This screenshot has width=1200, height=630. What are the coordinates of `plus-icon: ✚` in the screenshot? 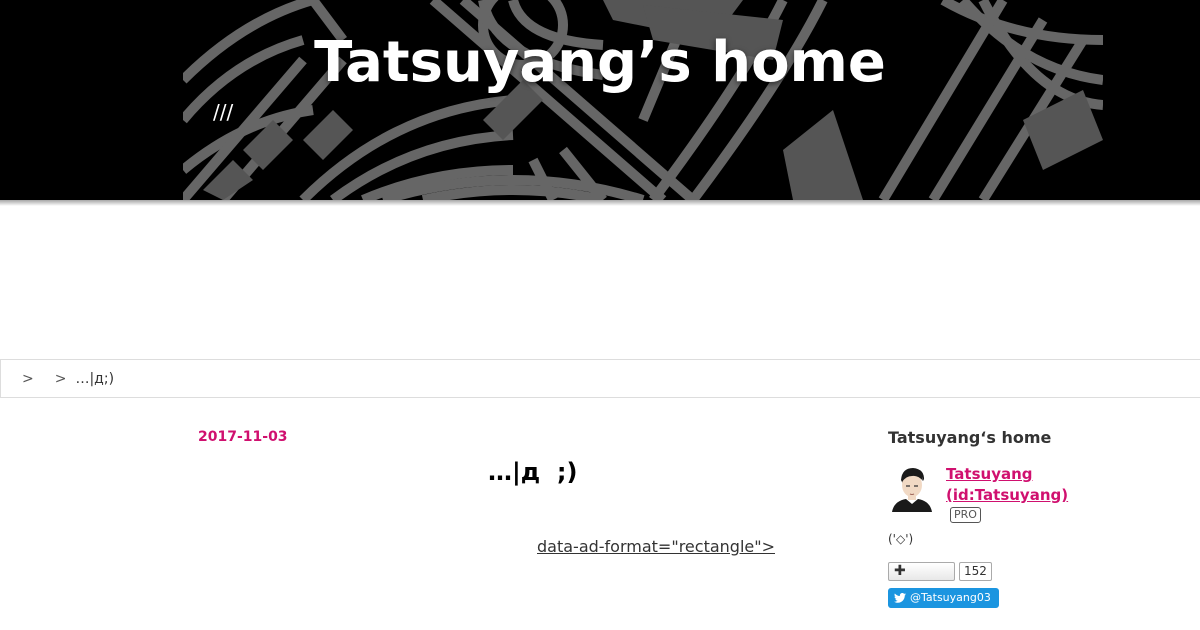 It's located at (900, 571).